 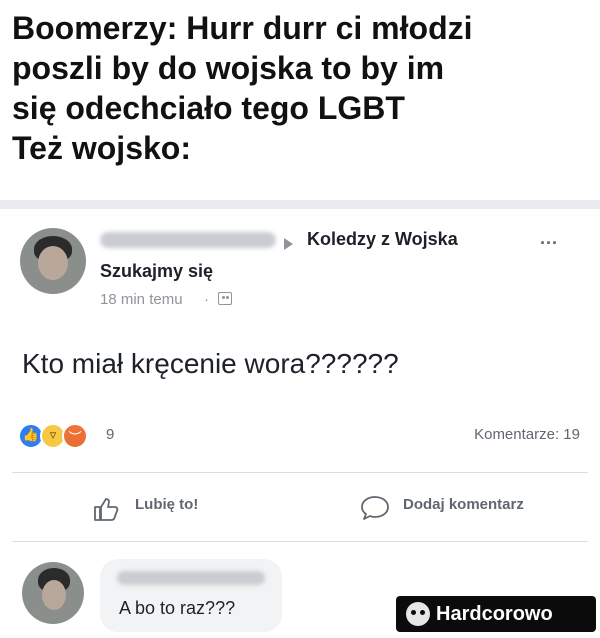 I want to click on angry-glyph: ︶, so click(x=75, y=437).